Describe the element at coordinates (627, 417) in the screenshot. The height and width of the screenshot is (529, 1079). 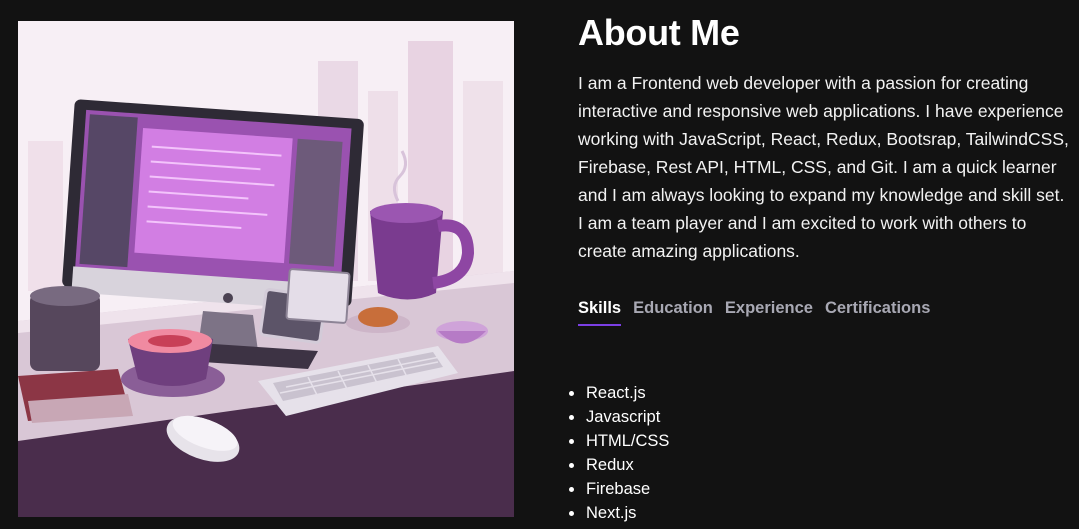
I see `list-item: Javascript` at that location.